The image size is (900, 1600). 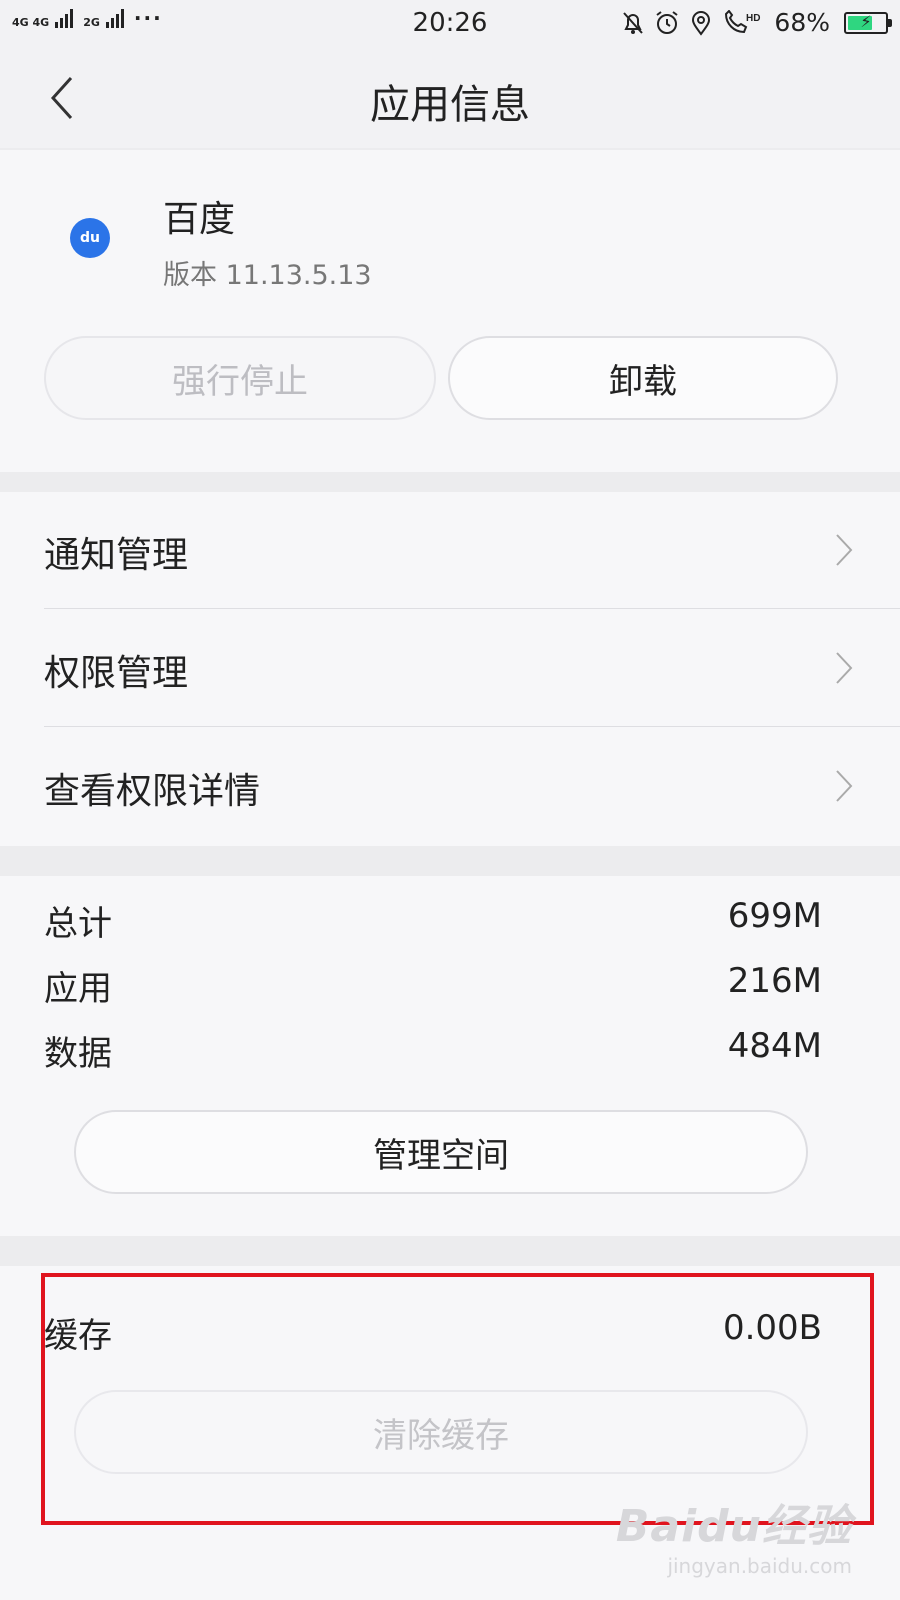 I want to click on baidu-jingyan-watermark: Baidu经验 jingyan.baidu.com, so click(x=734, y=1534).